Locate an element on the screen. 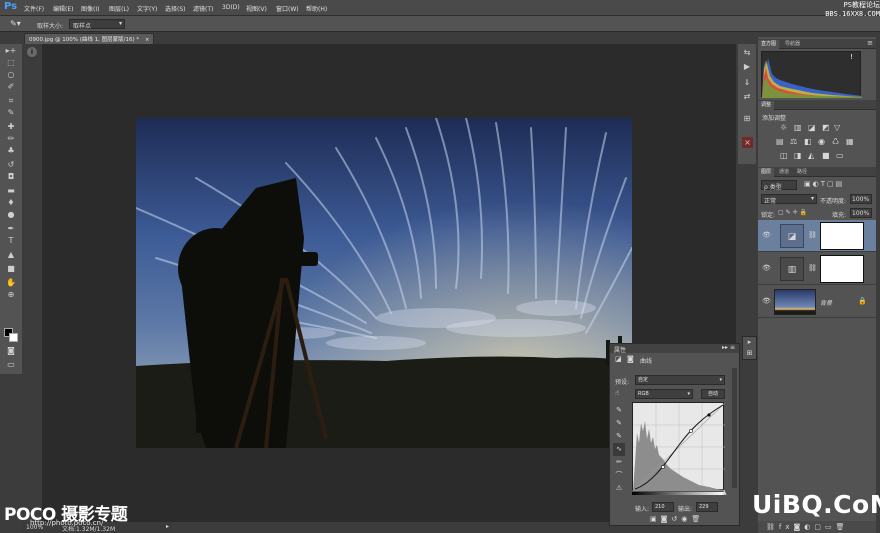 Image resolution: width=880 pixels, height=533 pixels. threshold-icon: ◭ is located at coordinates (811, 155).